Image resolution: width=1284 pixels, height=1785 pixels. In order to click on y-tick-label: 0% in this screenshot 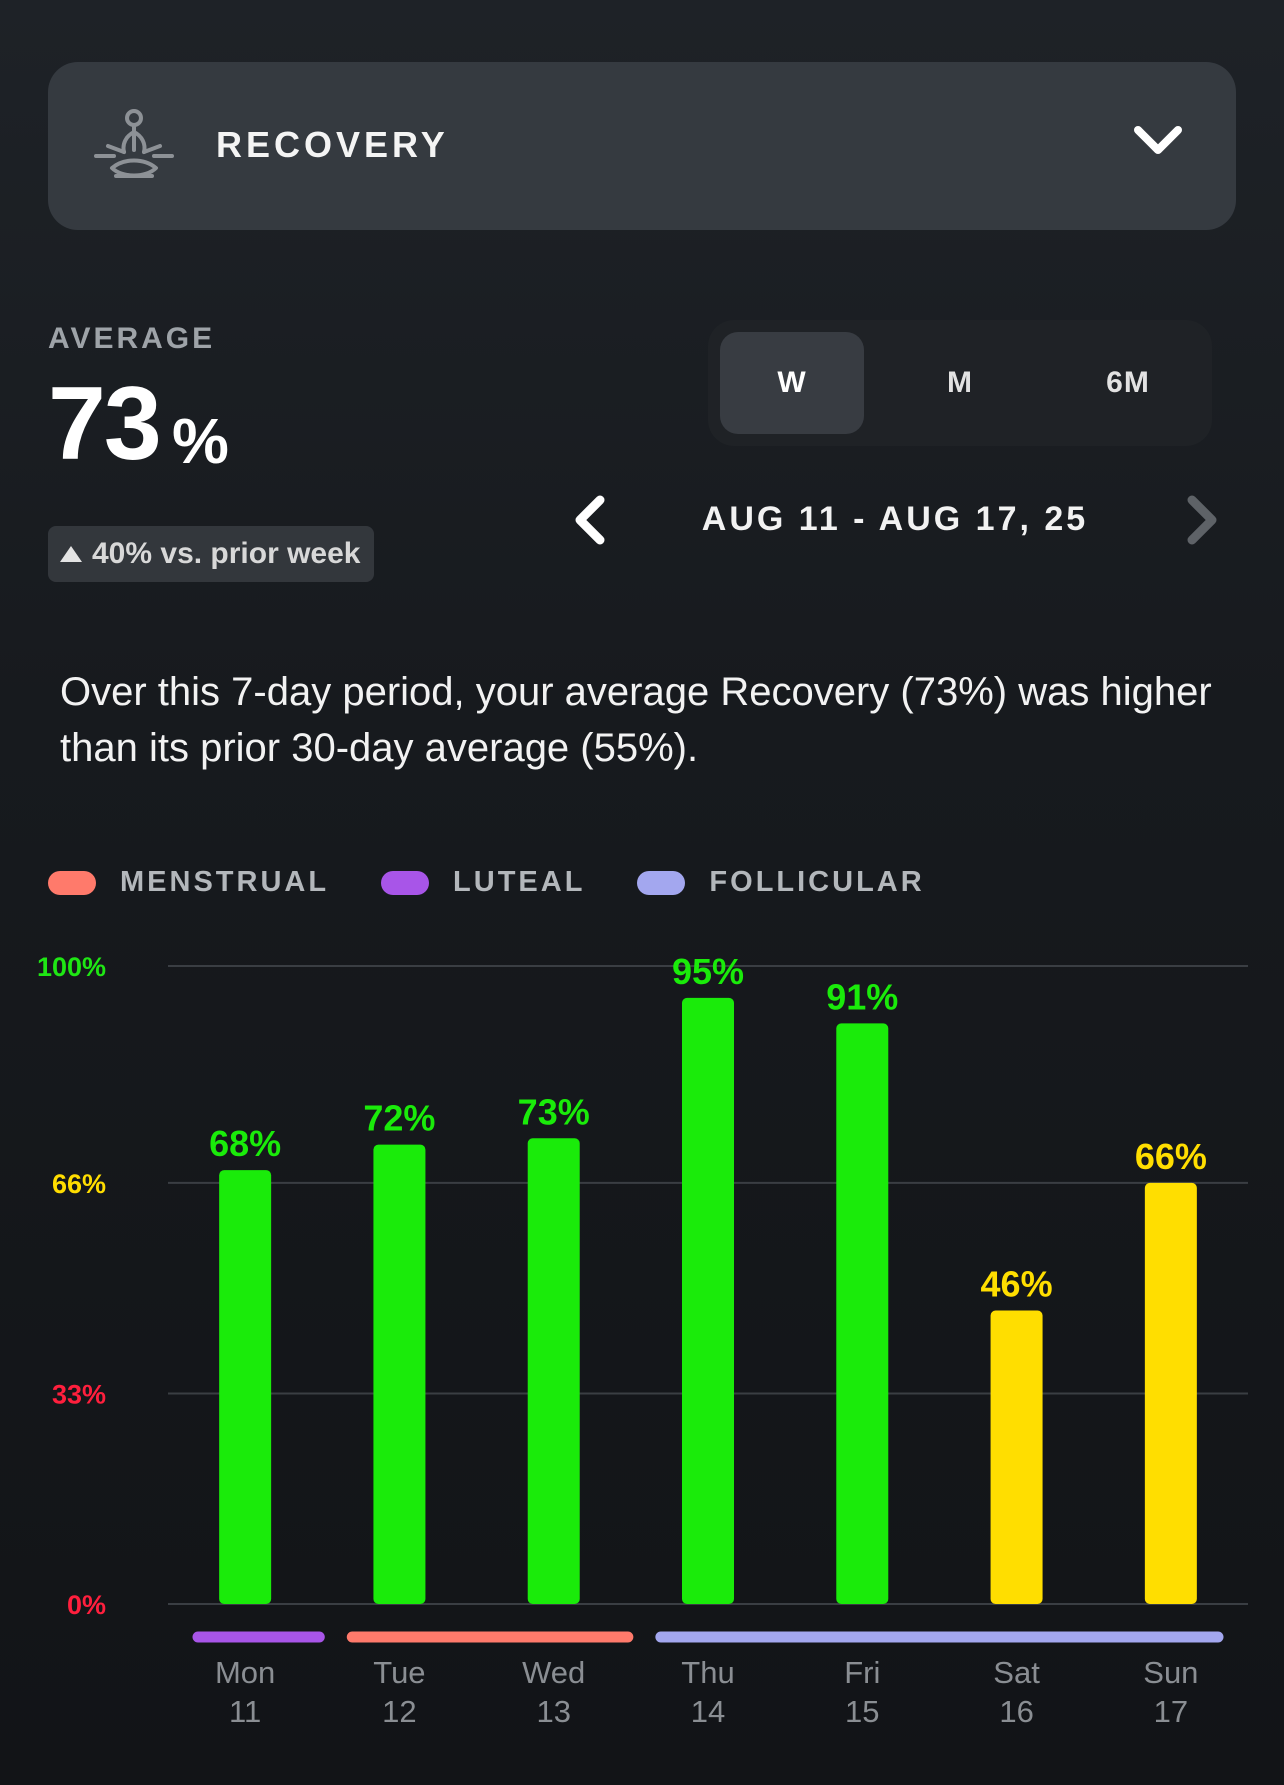, I will do `click(86, 1605)`.